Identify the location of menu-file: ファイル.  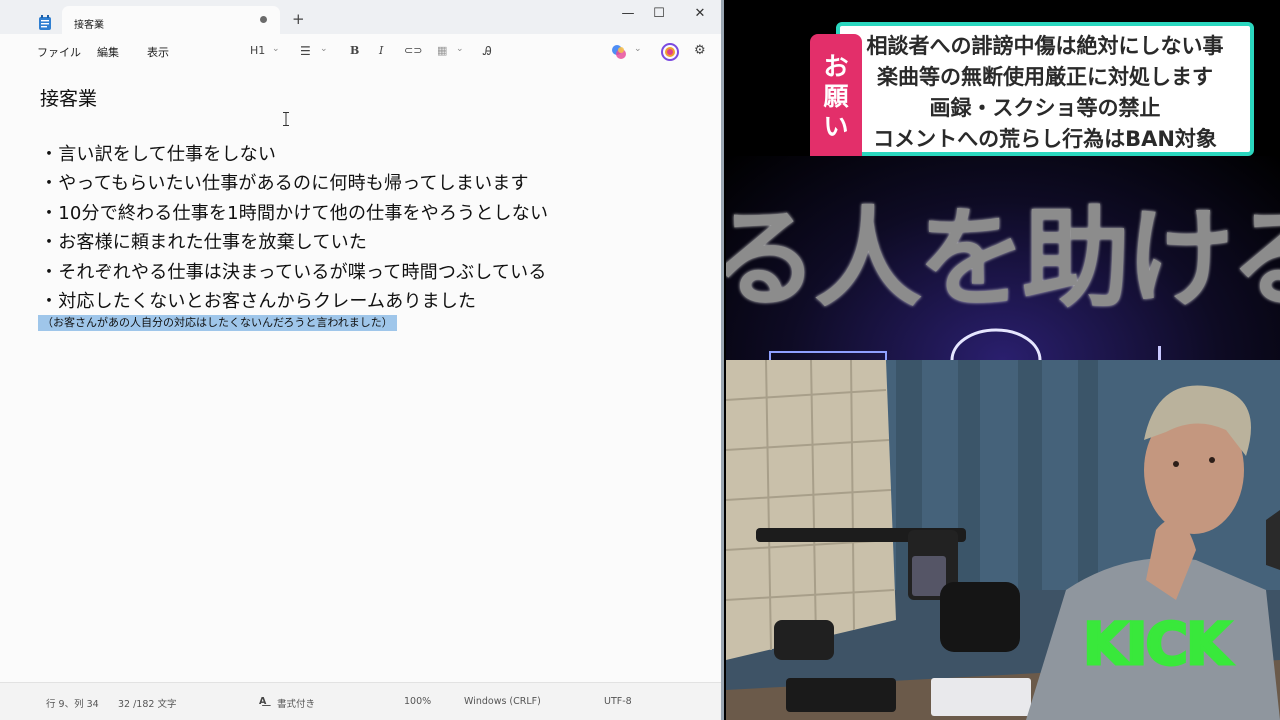
(59, 52).